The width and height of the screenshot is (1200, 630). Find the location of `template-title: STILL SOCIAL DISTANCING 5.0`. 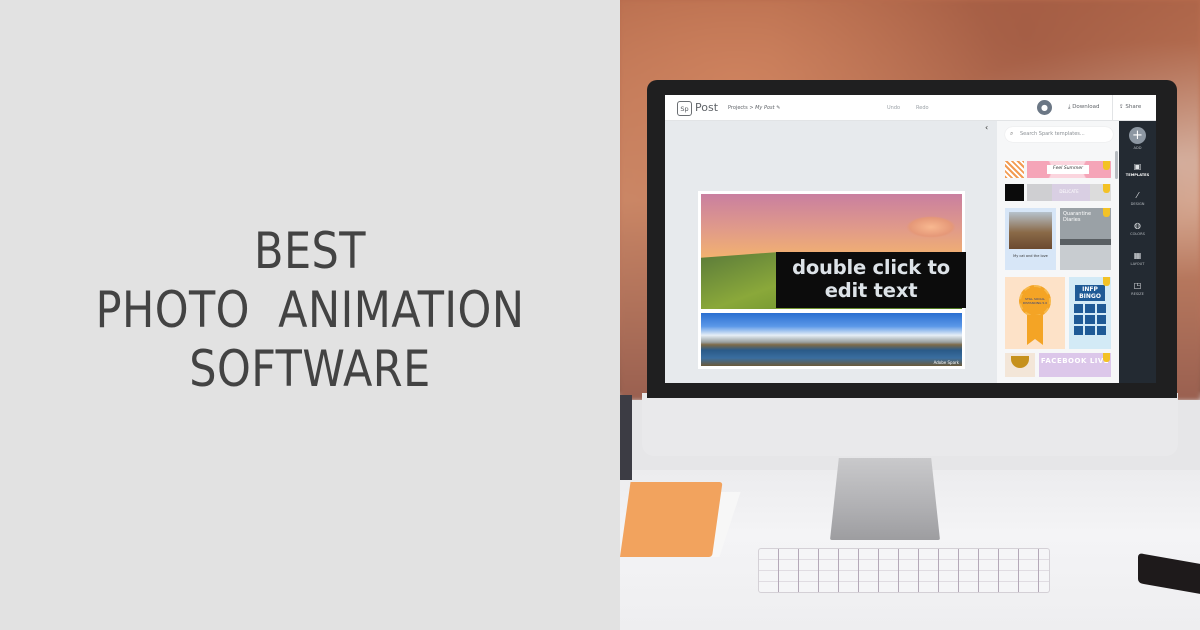

template-title: STILL SOCIAL DISTANCING 5.0 is located at coordinates (1035, 301).